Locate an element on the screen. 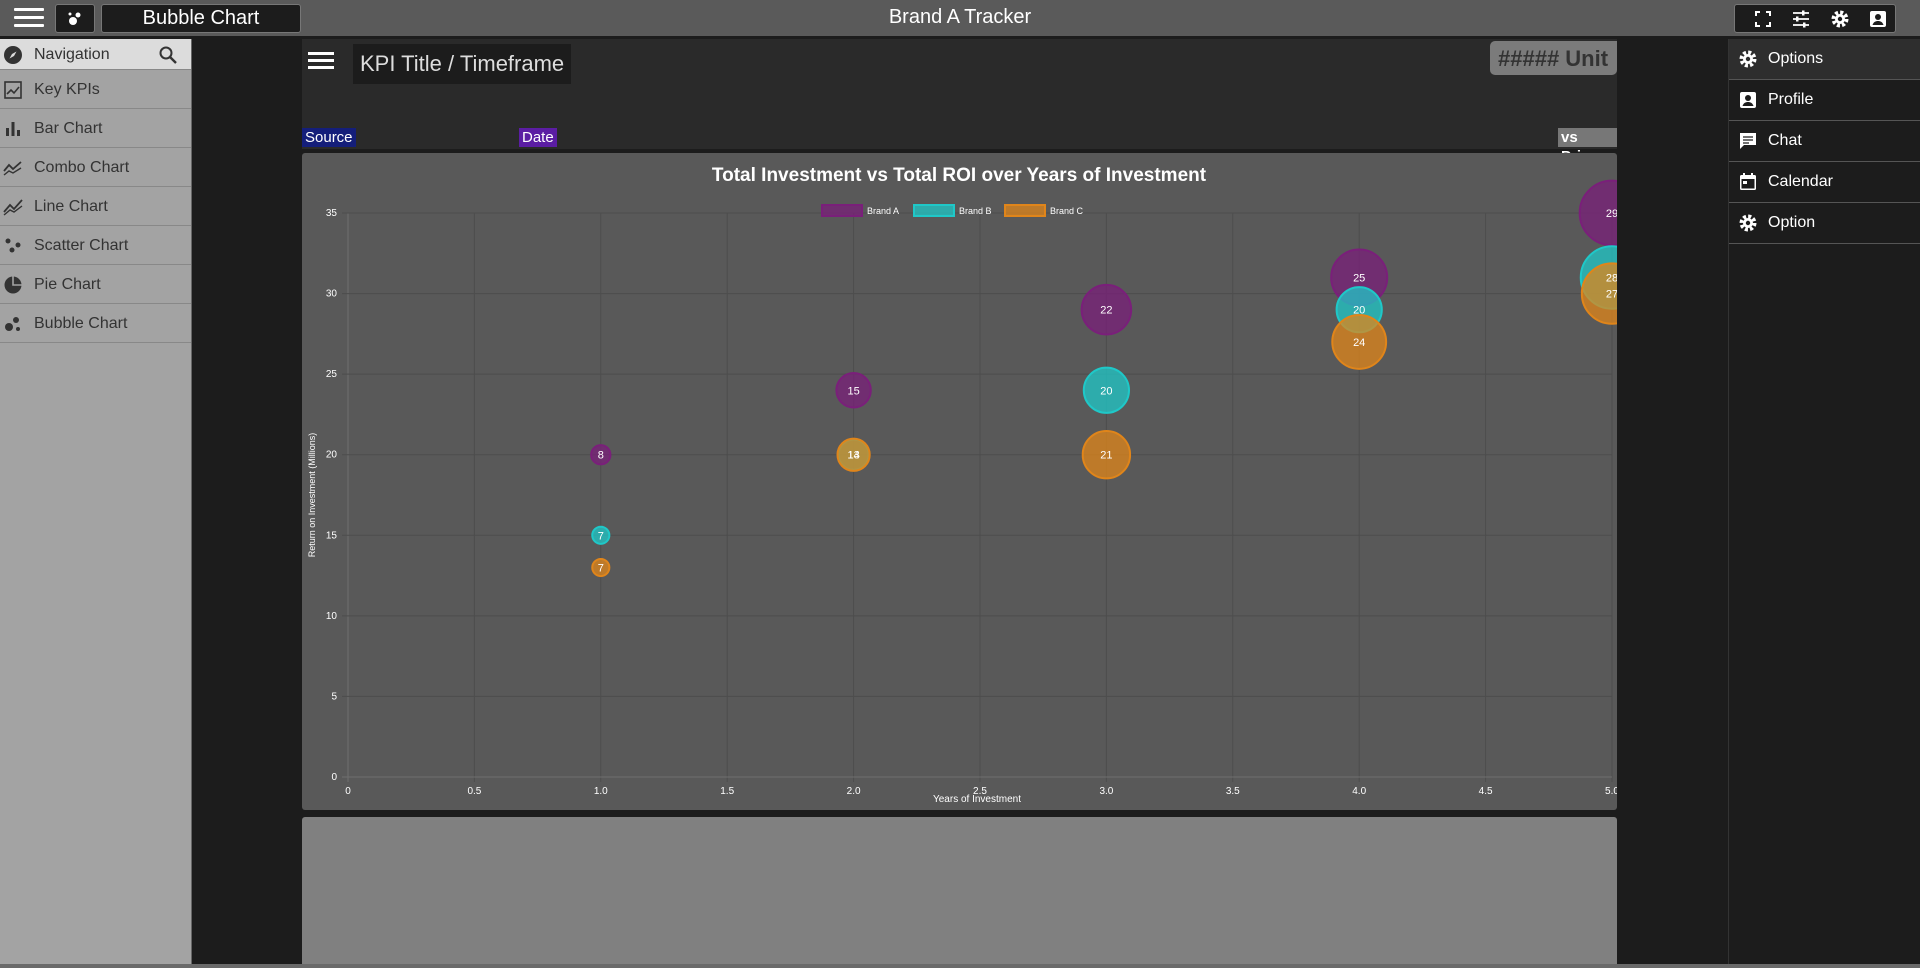 The image size is (1920, 968). sidebar-item-label: Pie Chart is located at coordinates (67, 284).